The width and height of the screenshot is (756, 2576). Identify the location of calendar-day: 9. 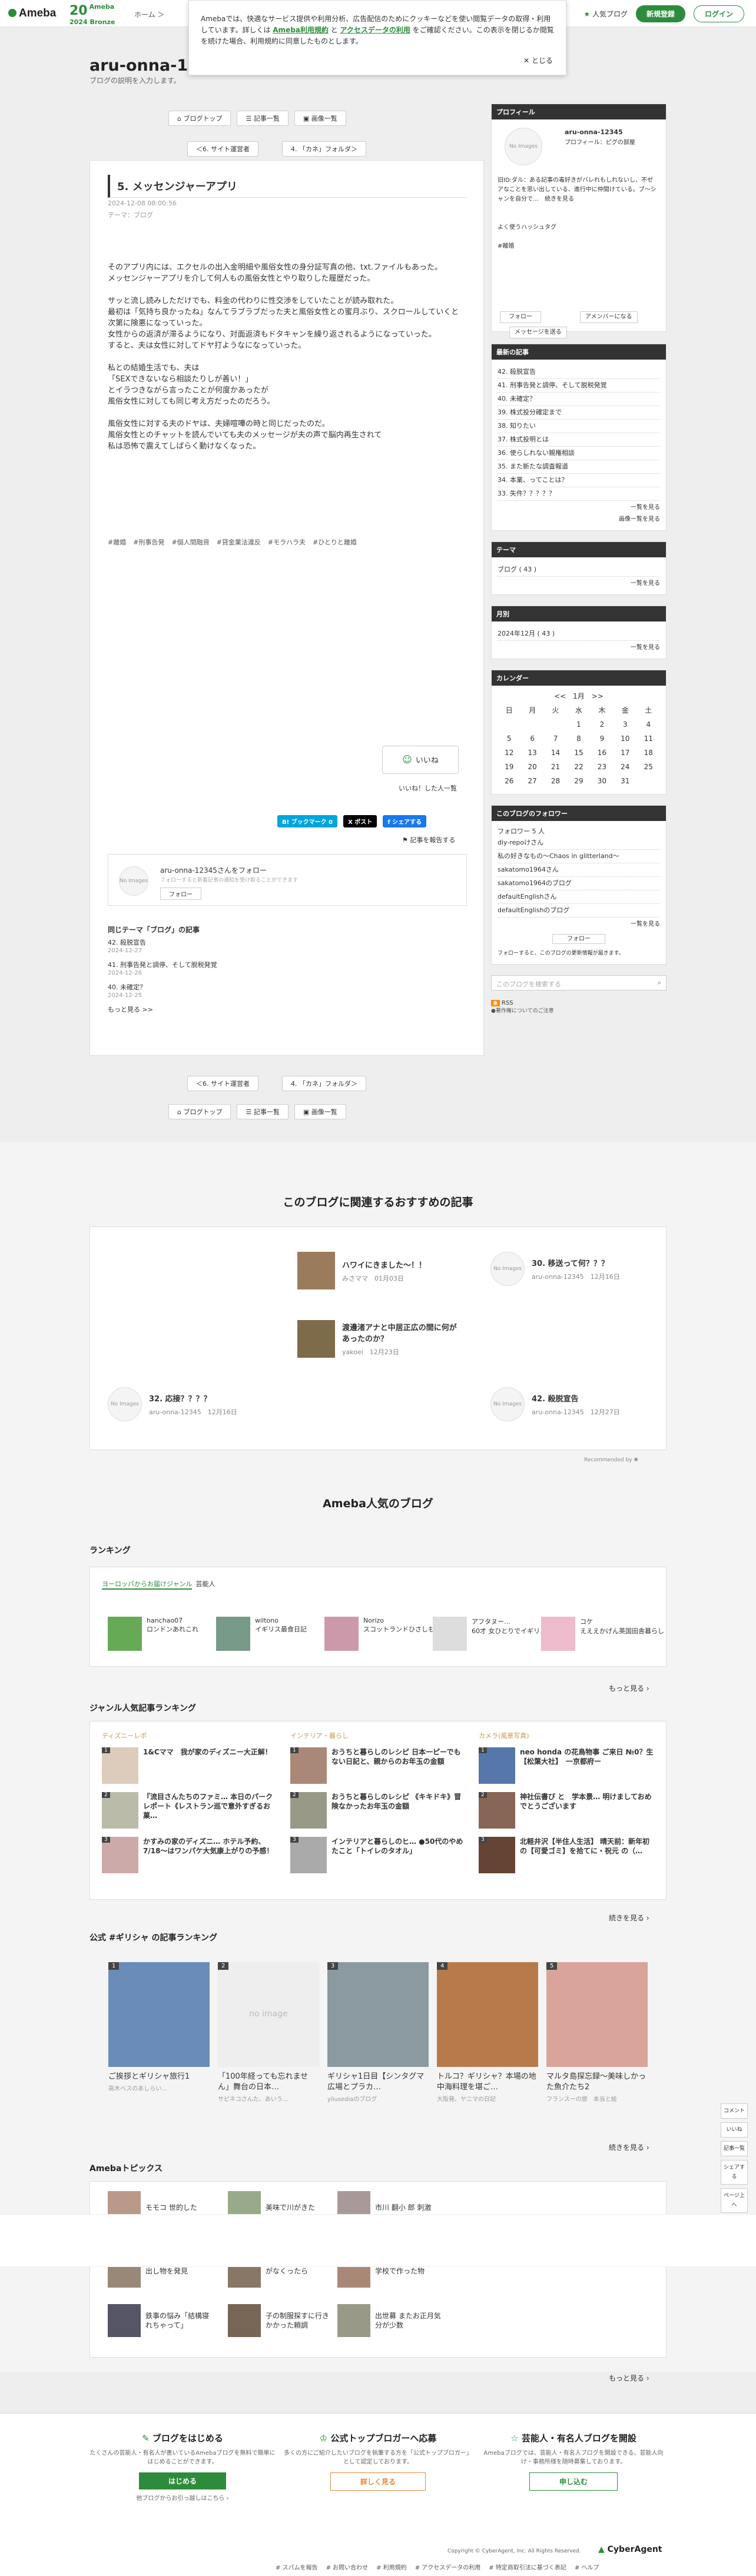
(602, 739).